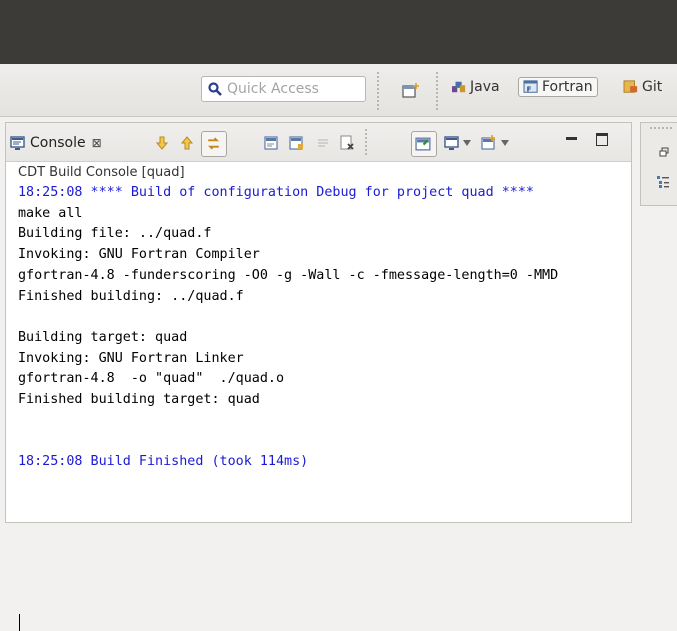 This screenshot has width=677, height=631. Describe the element at coordinates (101, 172) in the screenshot. I see `console-title: CDT Build Console [quad]` at that location.